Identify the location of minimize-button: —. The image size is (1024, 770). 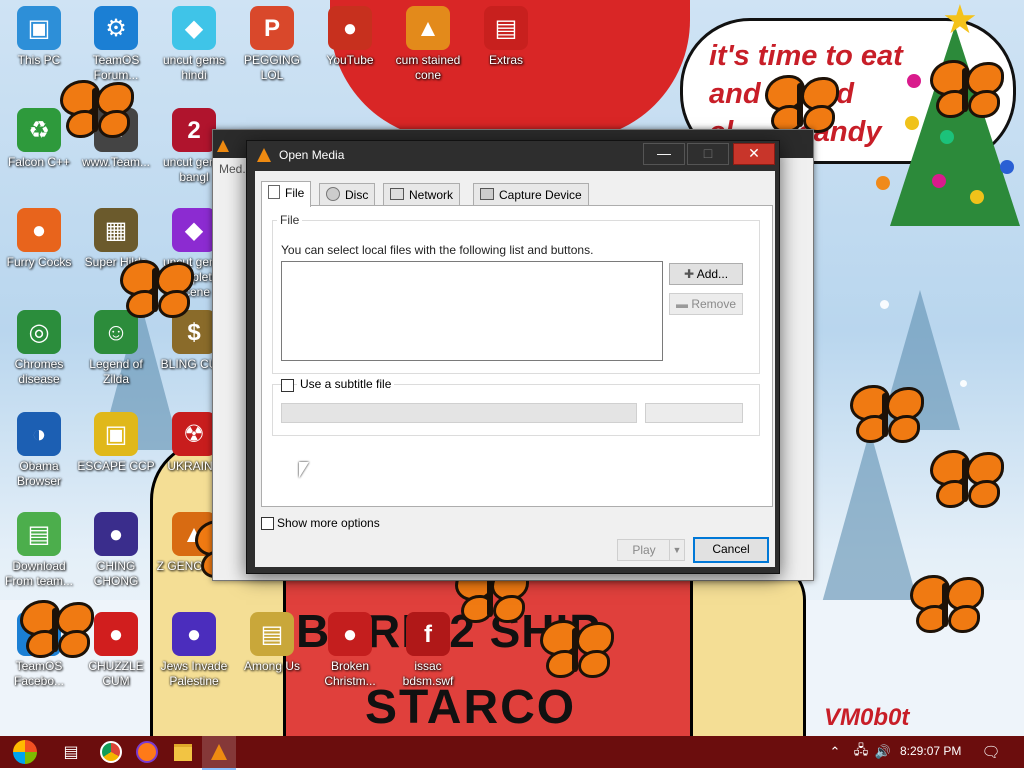
(664, 154).